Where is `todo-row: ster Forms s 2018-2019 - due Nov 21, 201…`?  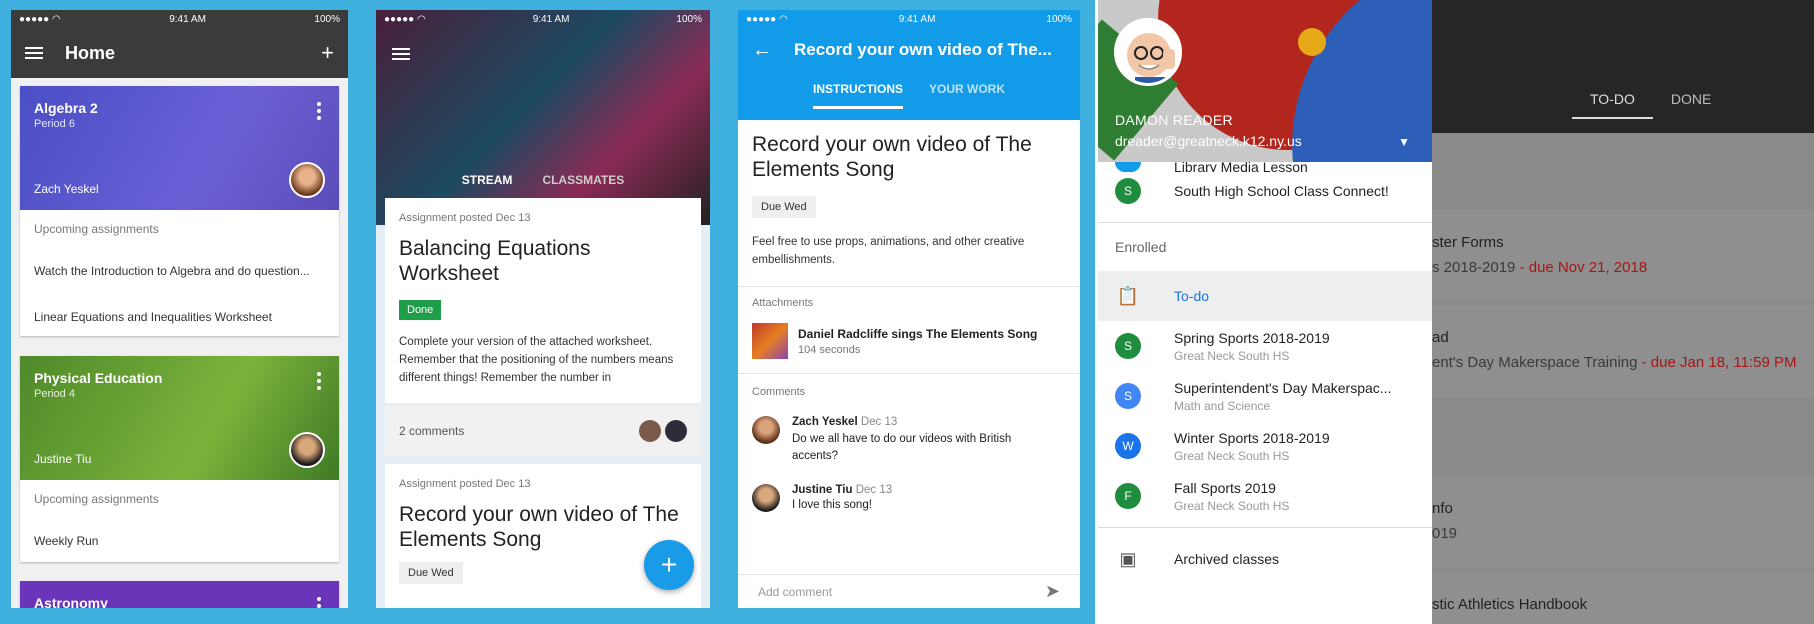 todo-row: ster Forms s 2018-2019 - due Nov 21, 201… is located at coordinates (1623, 255).